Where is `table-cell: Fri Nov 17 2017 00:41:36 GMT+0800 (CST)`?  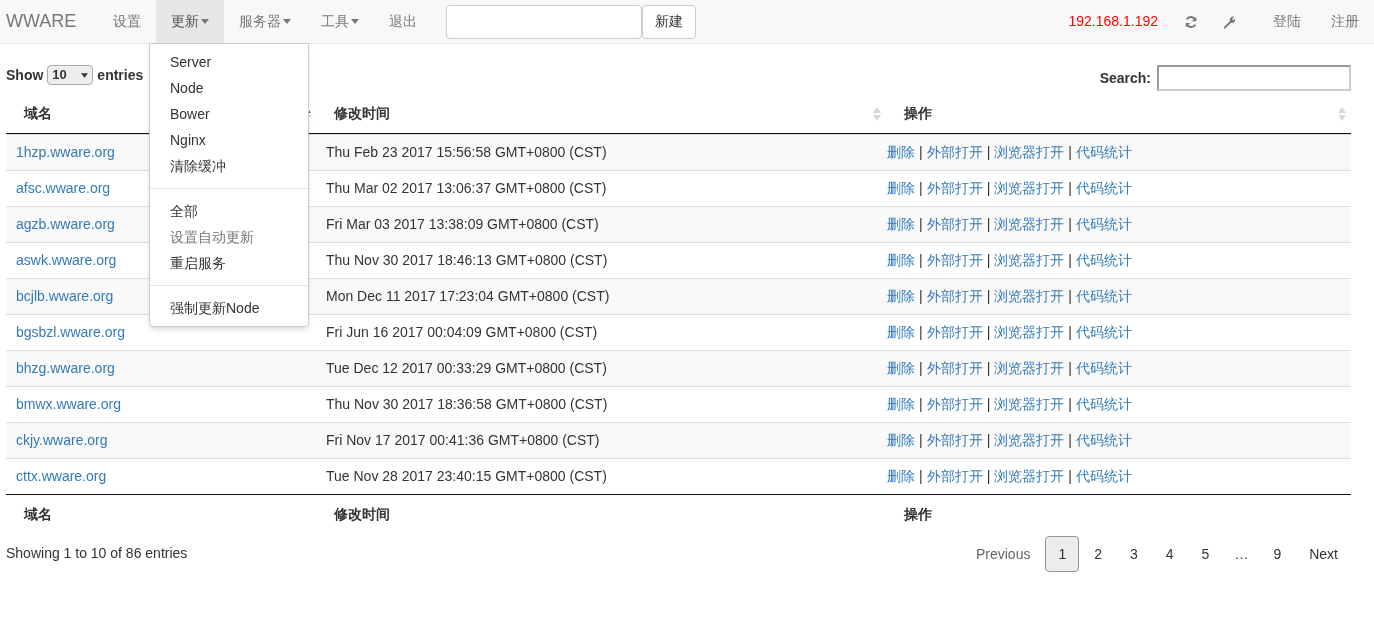 table-cell: Fri Nov 17 2017 00:41:36 GMT+0800 (CST) is located at coordinates (463, 440).